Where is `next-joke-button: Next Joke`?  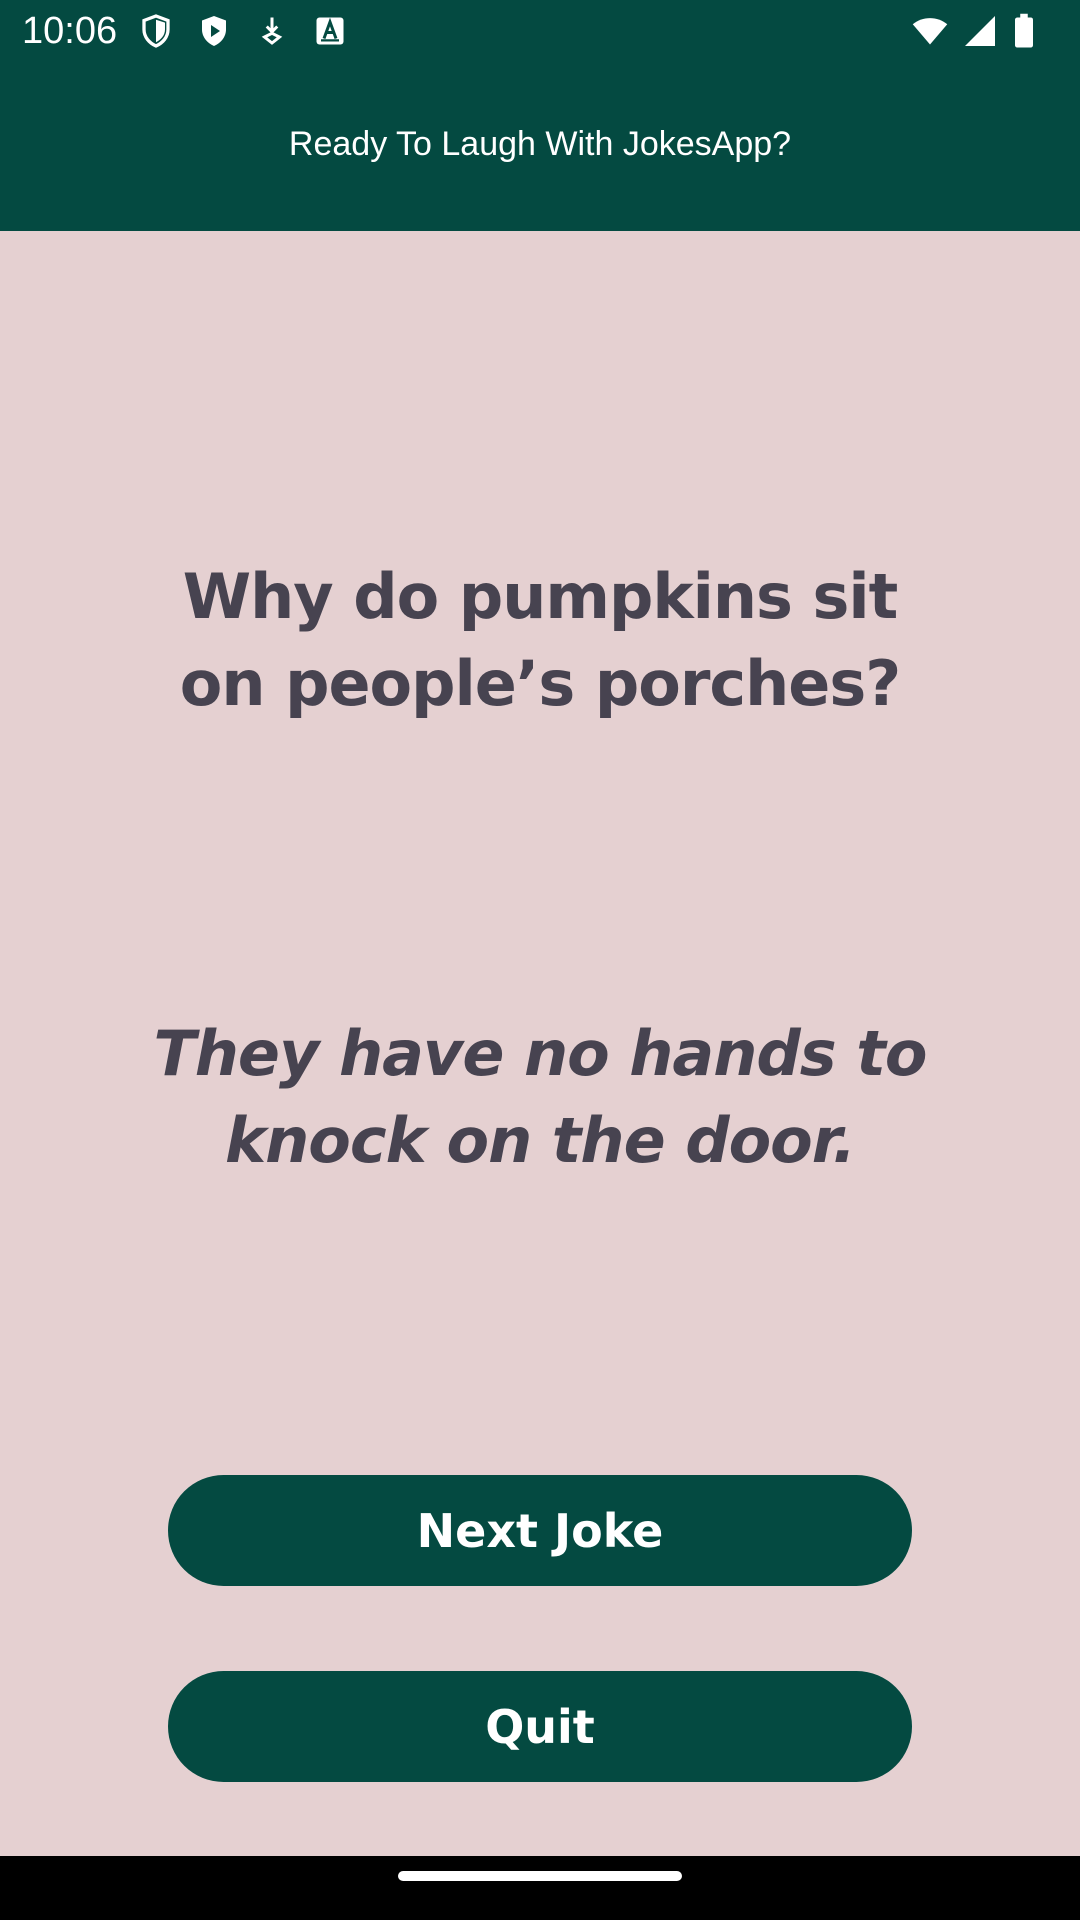 next-joke-button: Next Joke is located at coordinates (540, 1530).